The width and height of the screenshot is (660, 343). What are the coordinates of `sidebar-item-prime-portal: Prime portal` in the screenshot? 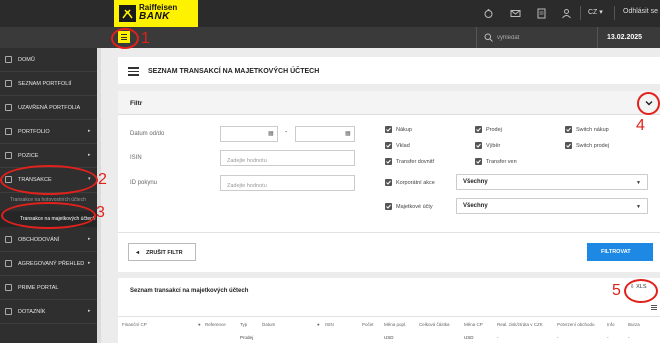 It's located at (48, 288).